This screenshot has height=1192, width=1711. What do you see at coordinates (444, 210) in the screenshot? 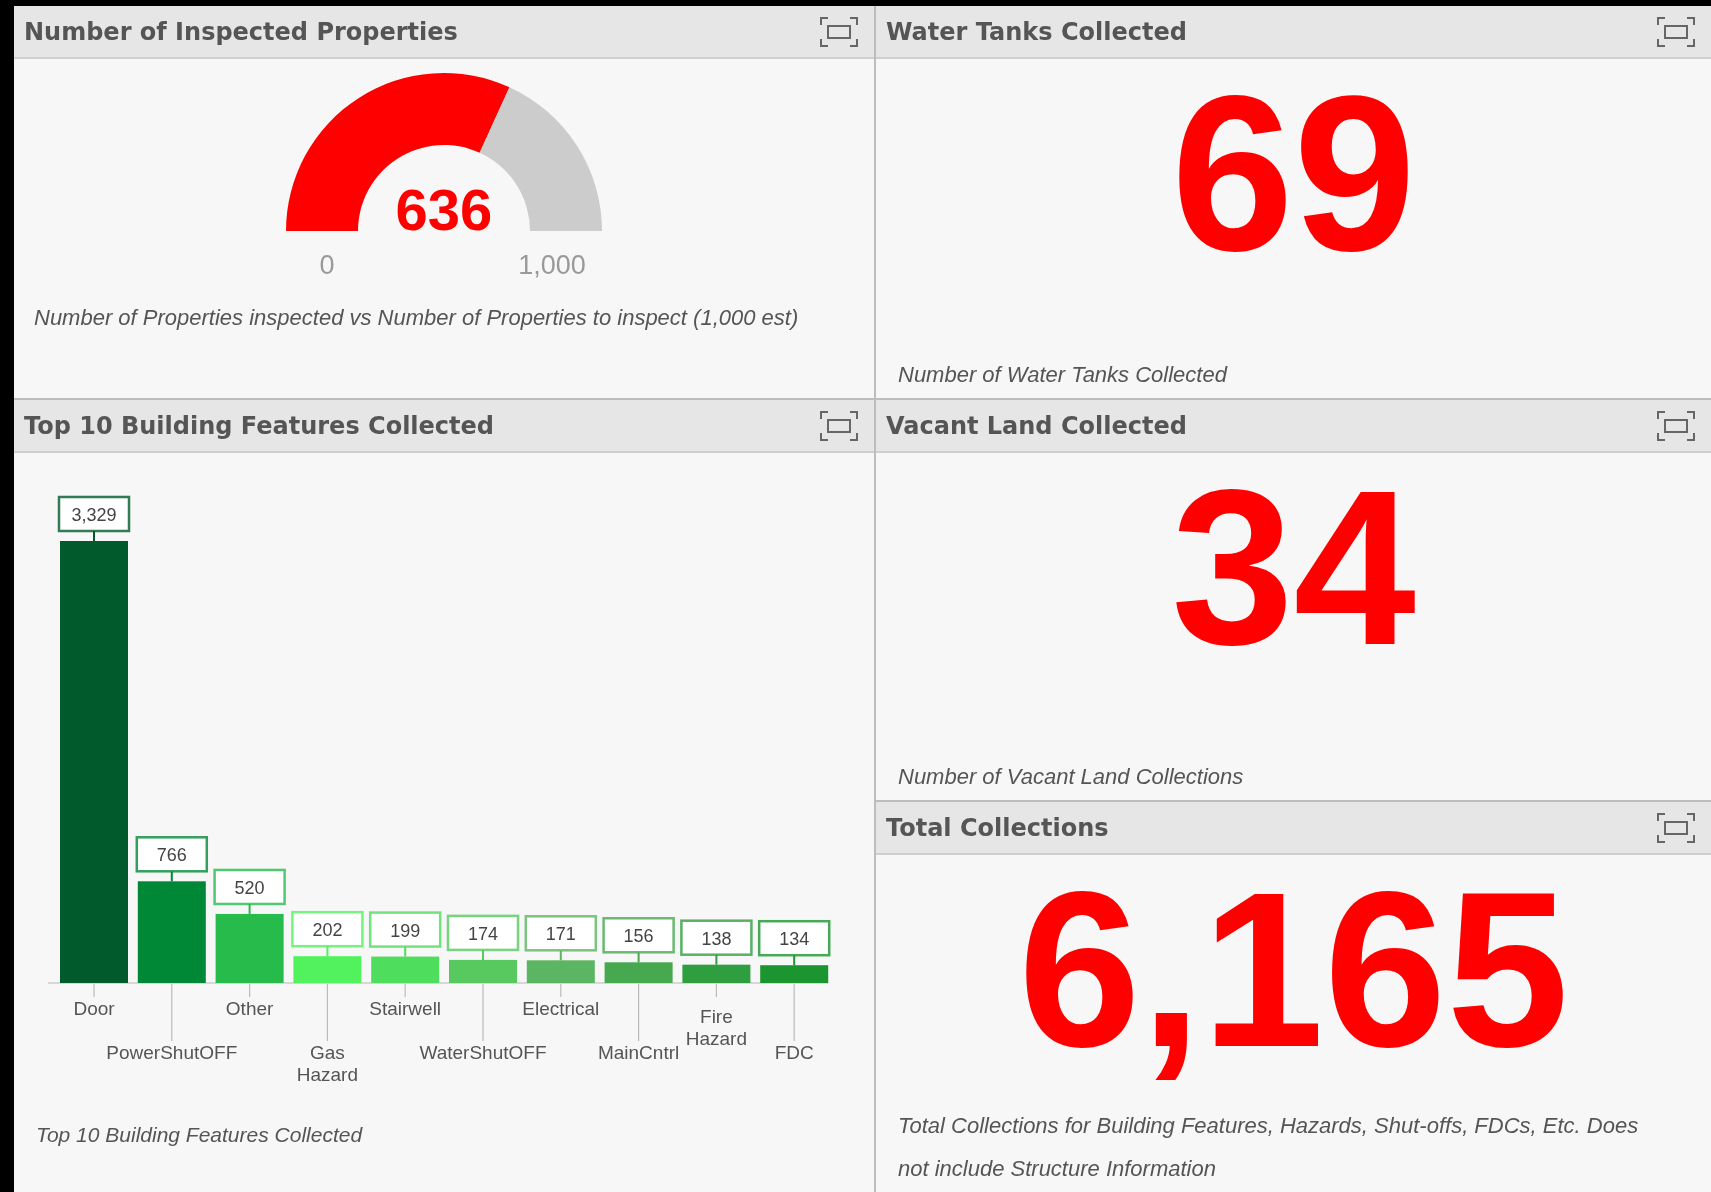
I see `gauge-value: 636` at bounding box center [444, 210].